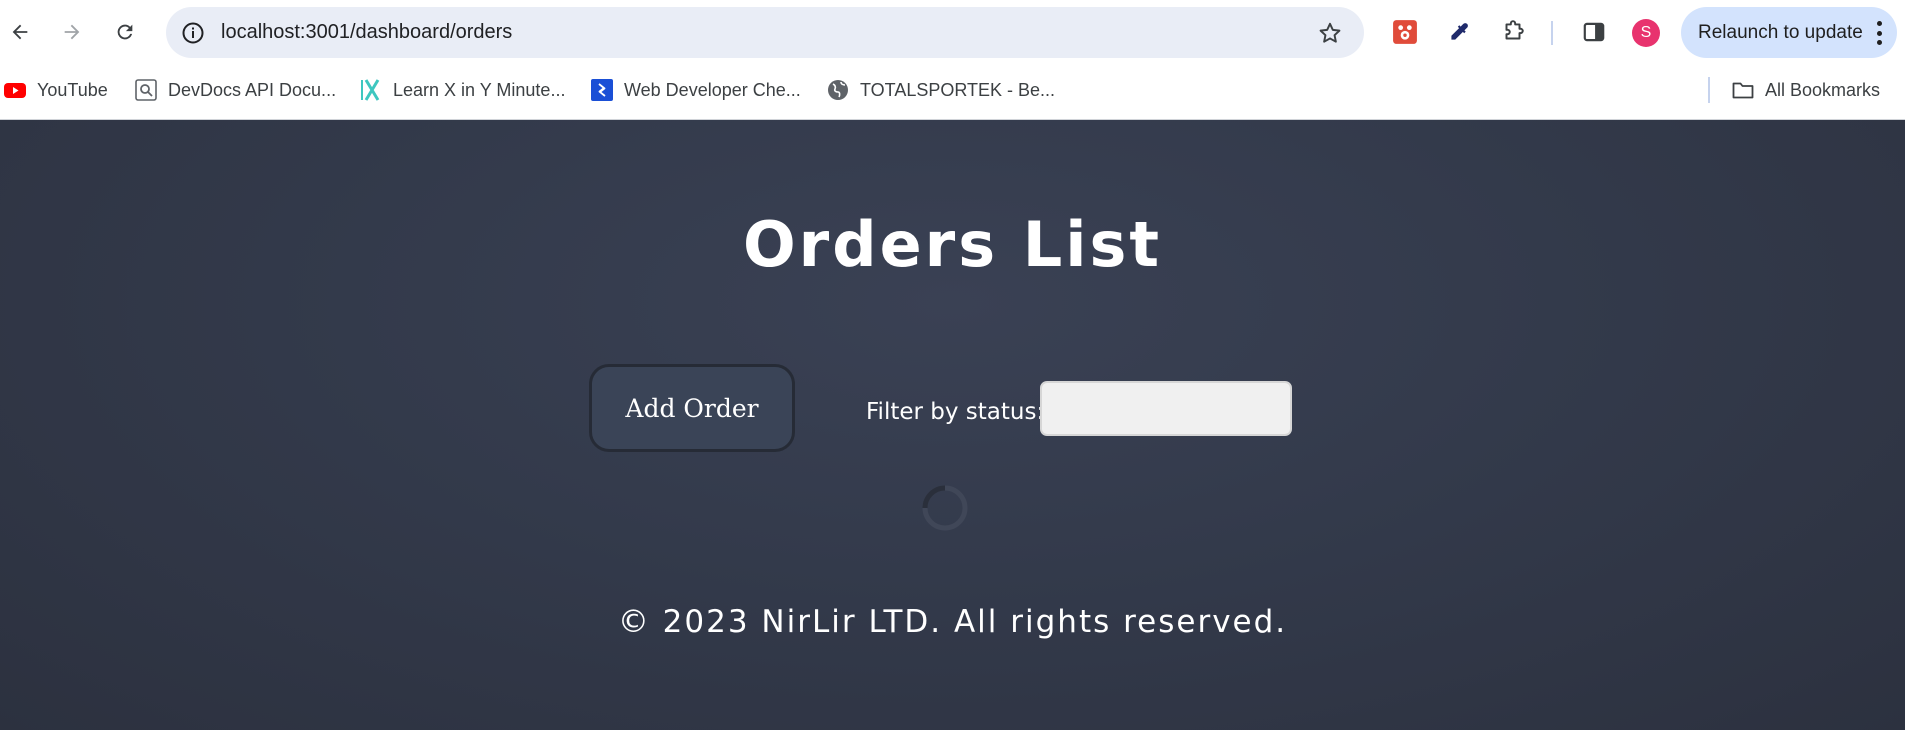 The height and width of the screenshot is (730, 1905). Describe the element at coordinates (945, 508) in the screenshot. I see `loading-spinner-icon` at that location.